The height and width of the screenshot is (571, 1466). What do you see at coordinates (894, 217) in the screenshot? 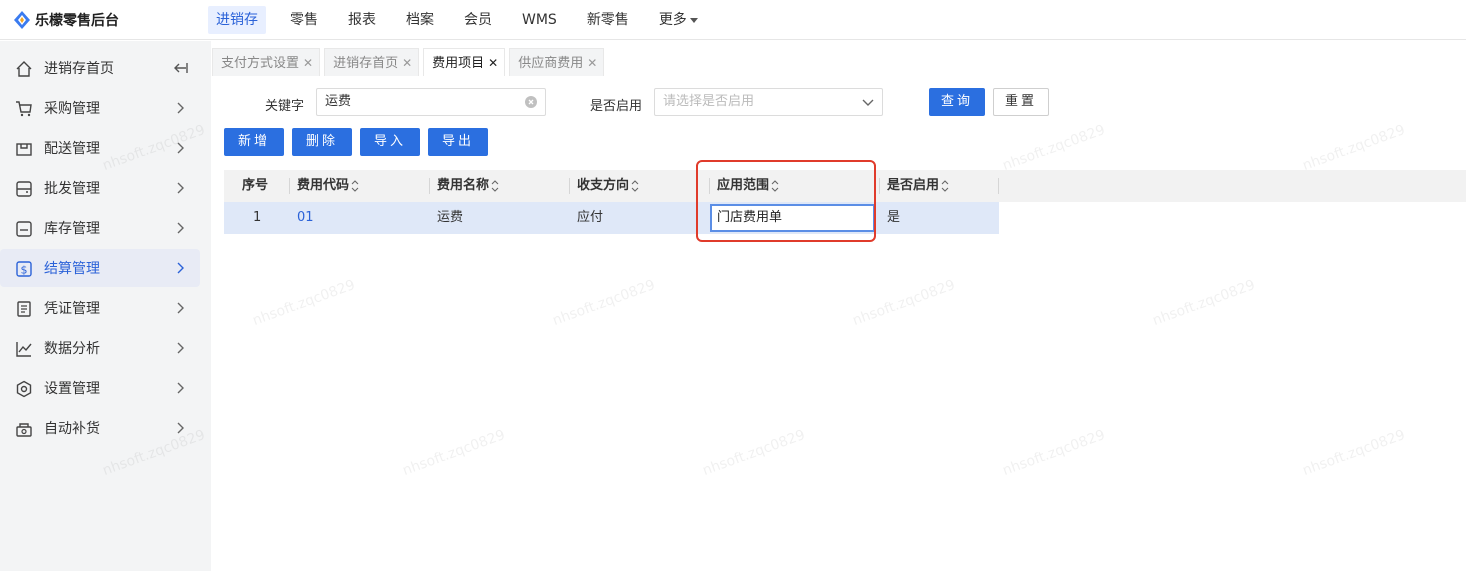
I see `cell-enabled: 是` at bounding box center [894, 217].